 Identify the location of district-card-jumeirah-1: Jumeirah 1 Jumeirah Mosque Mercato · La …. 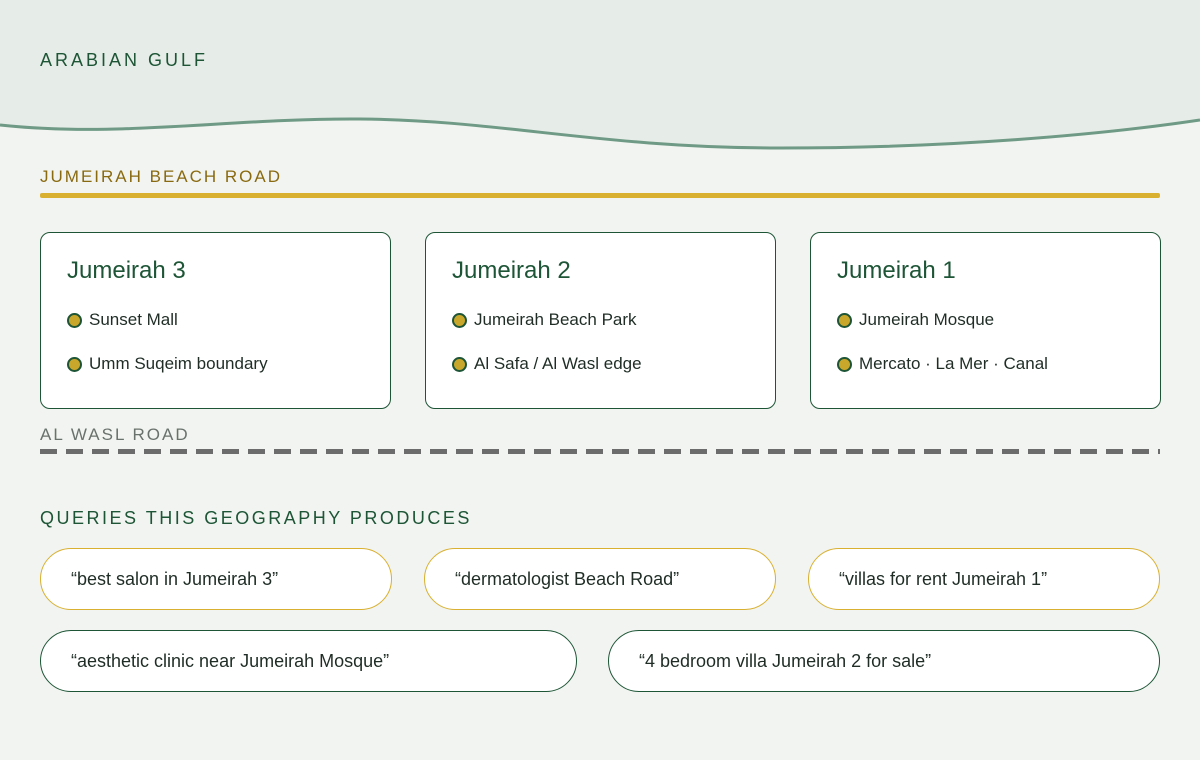
(985, 320).